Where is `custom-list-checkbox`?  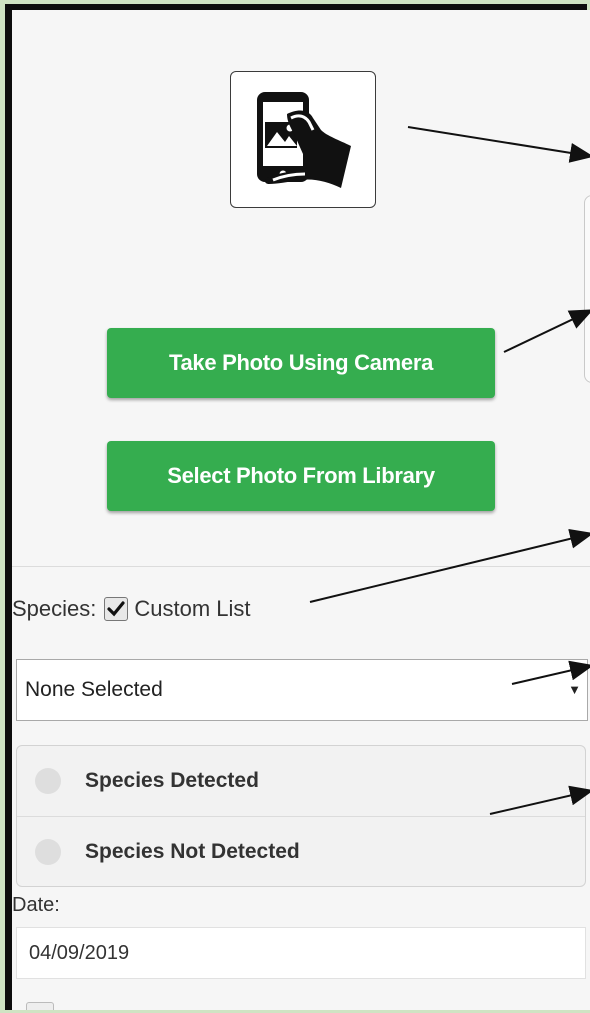 custom-list-checkbox is located at coordinates (116, 609).